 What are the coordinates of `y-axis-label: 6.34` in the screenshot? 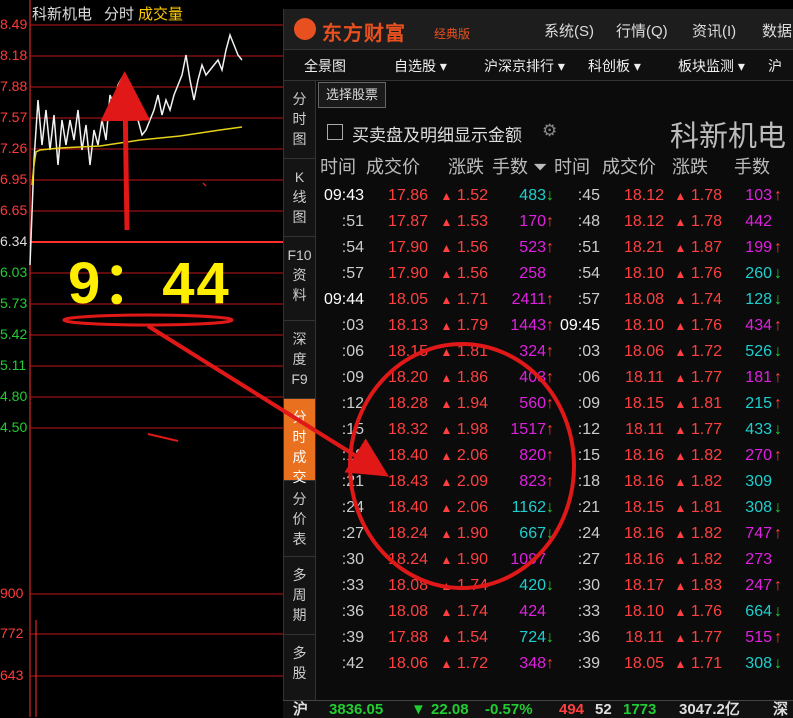 It's located at (14, 241).